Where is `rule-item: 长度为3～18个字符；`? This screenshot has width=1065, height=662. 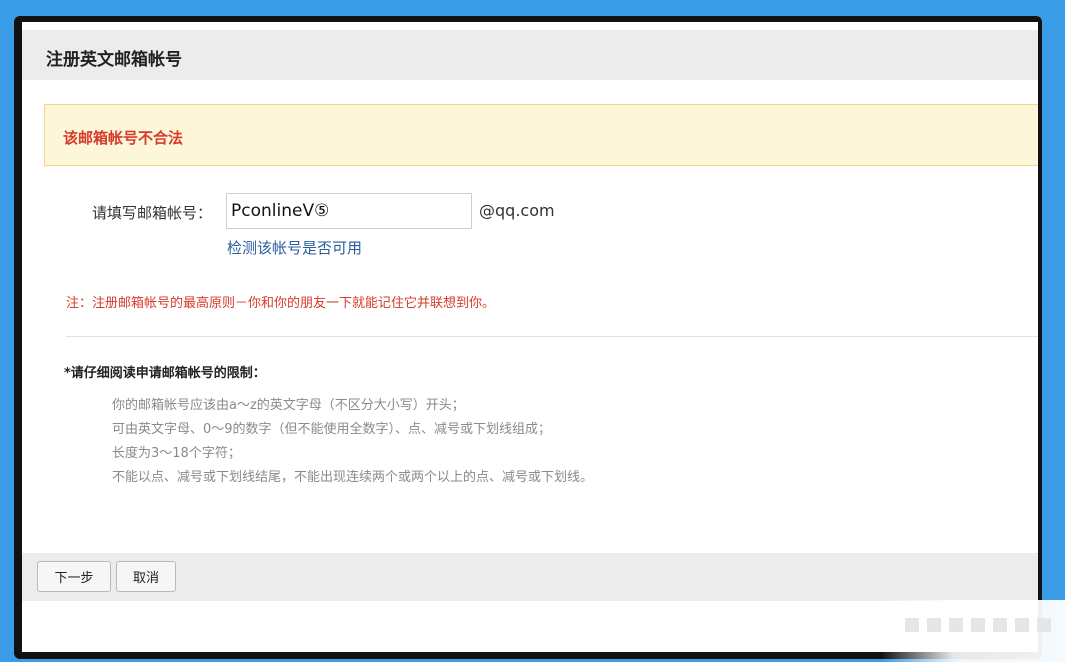
rule-item: 长度为3～18个字符； is located at coordinates (176, 453).